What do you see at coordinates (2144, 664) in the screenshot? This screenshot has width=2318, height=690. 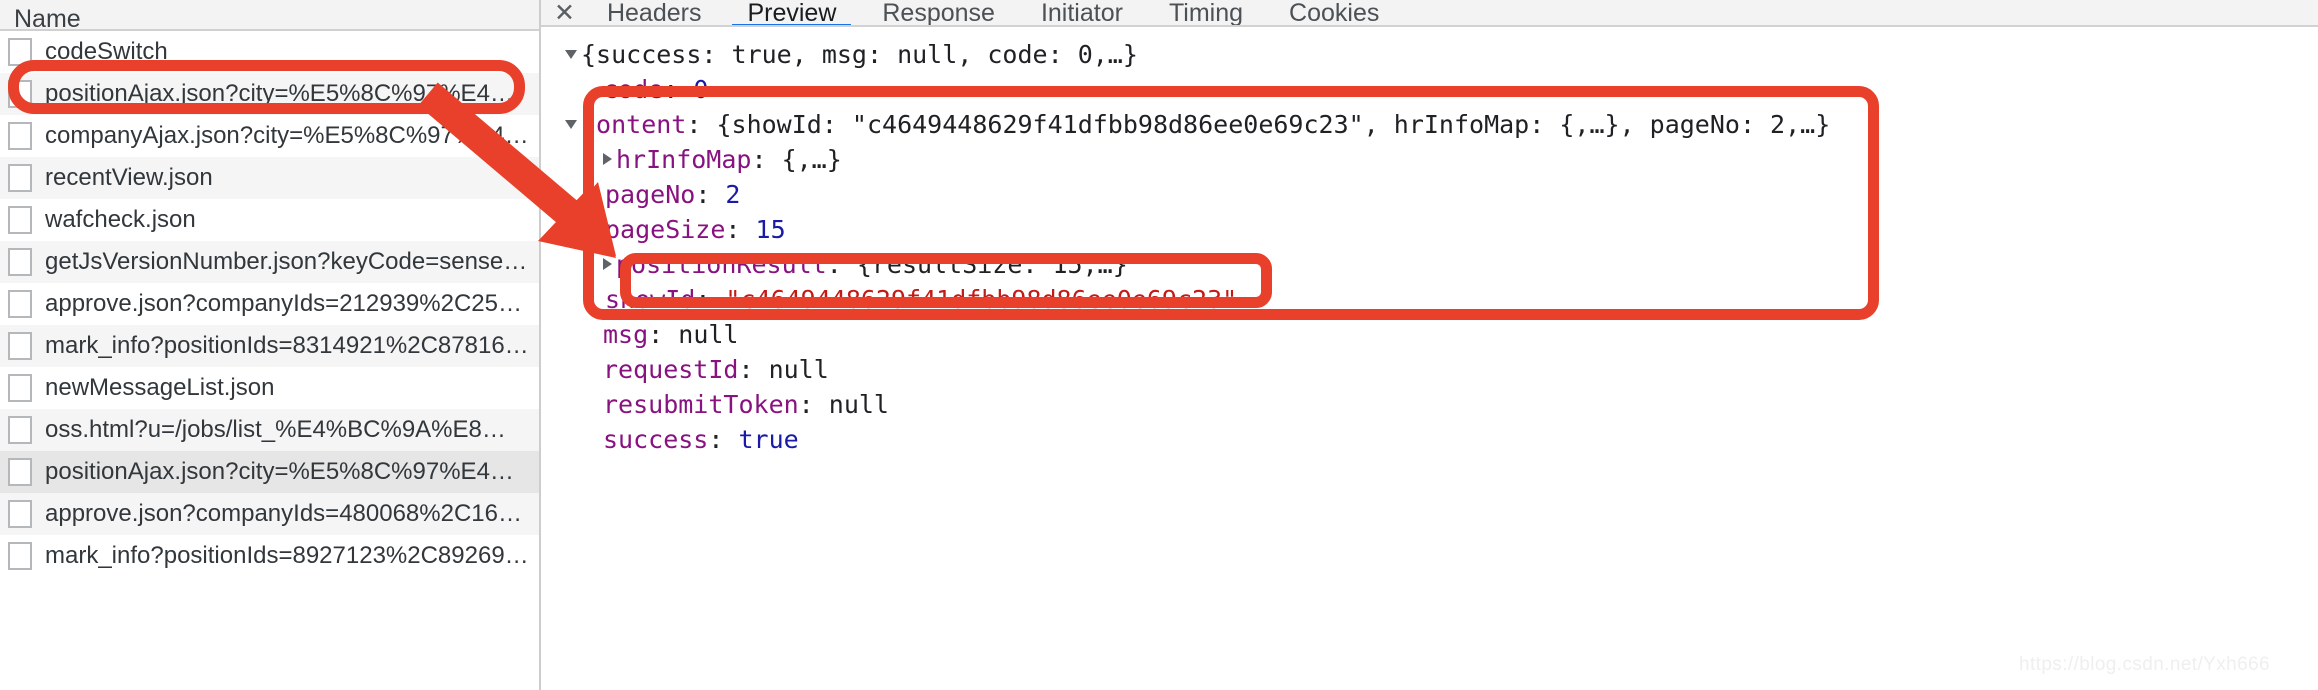 I see `watermark-text: https://blog.csdn.net/Yxh666` at bounding box center [2144, 664].